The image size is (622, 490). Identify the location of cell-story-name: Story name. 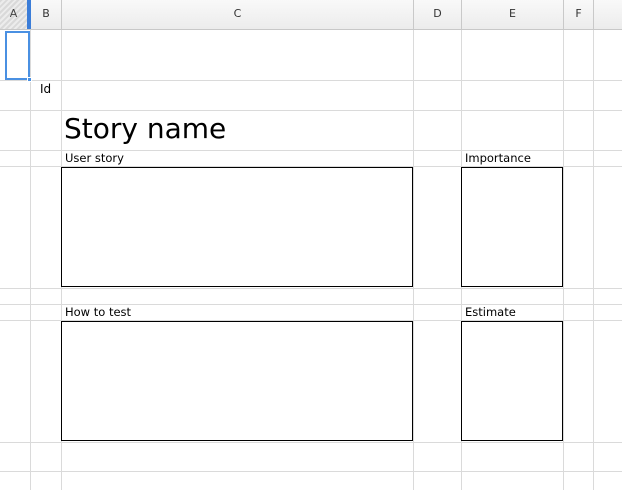
(145, 129).